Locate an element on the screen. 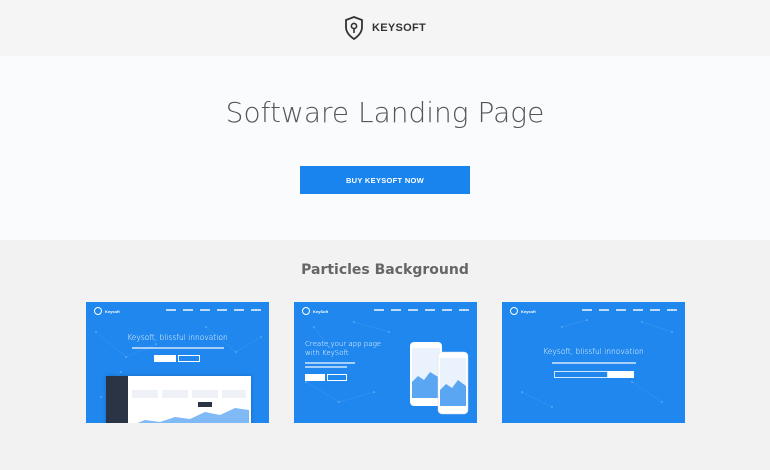  demo-card-3: Keysoft Keysoft, blissful innovation is located at coordinates (593, 362).